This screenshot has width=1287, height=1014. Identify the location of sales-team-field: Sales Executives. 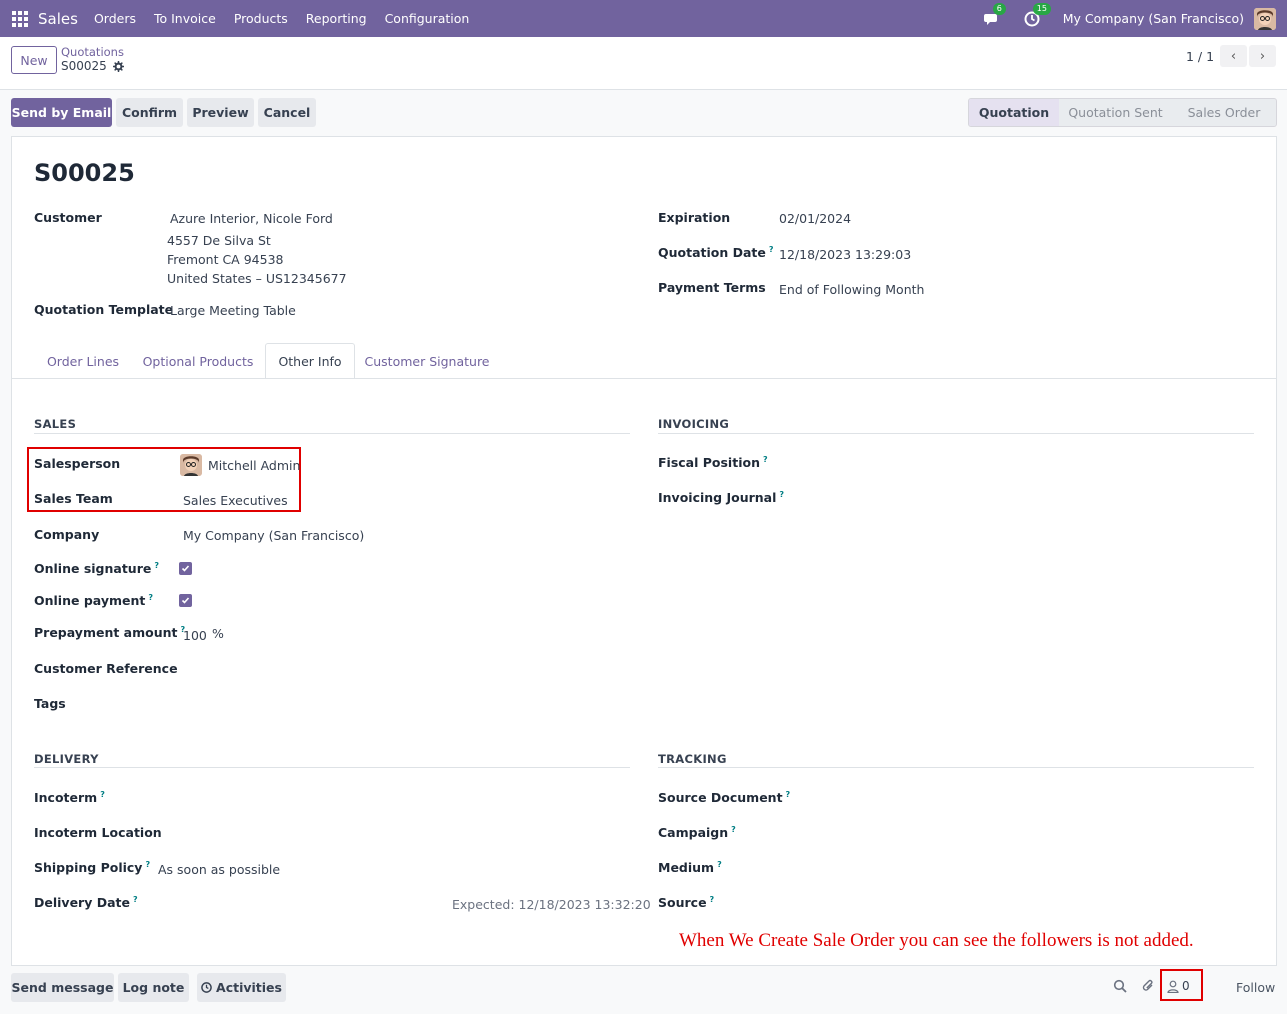
(235, 500).